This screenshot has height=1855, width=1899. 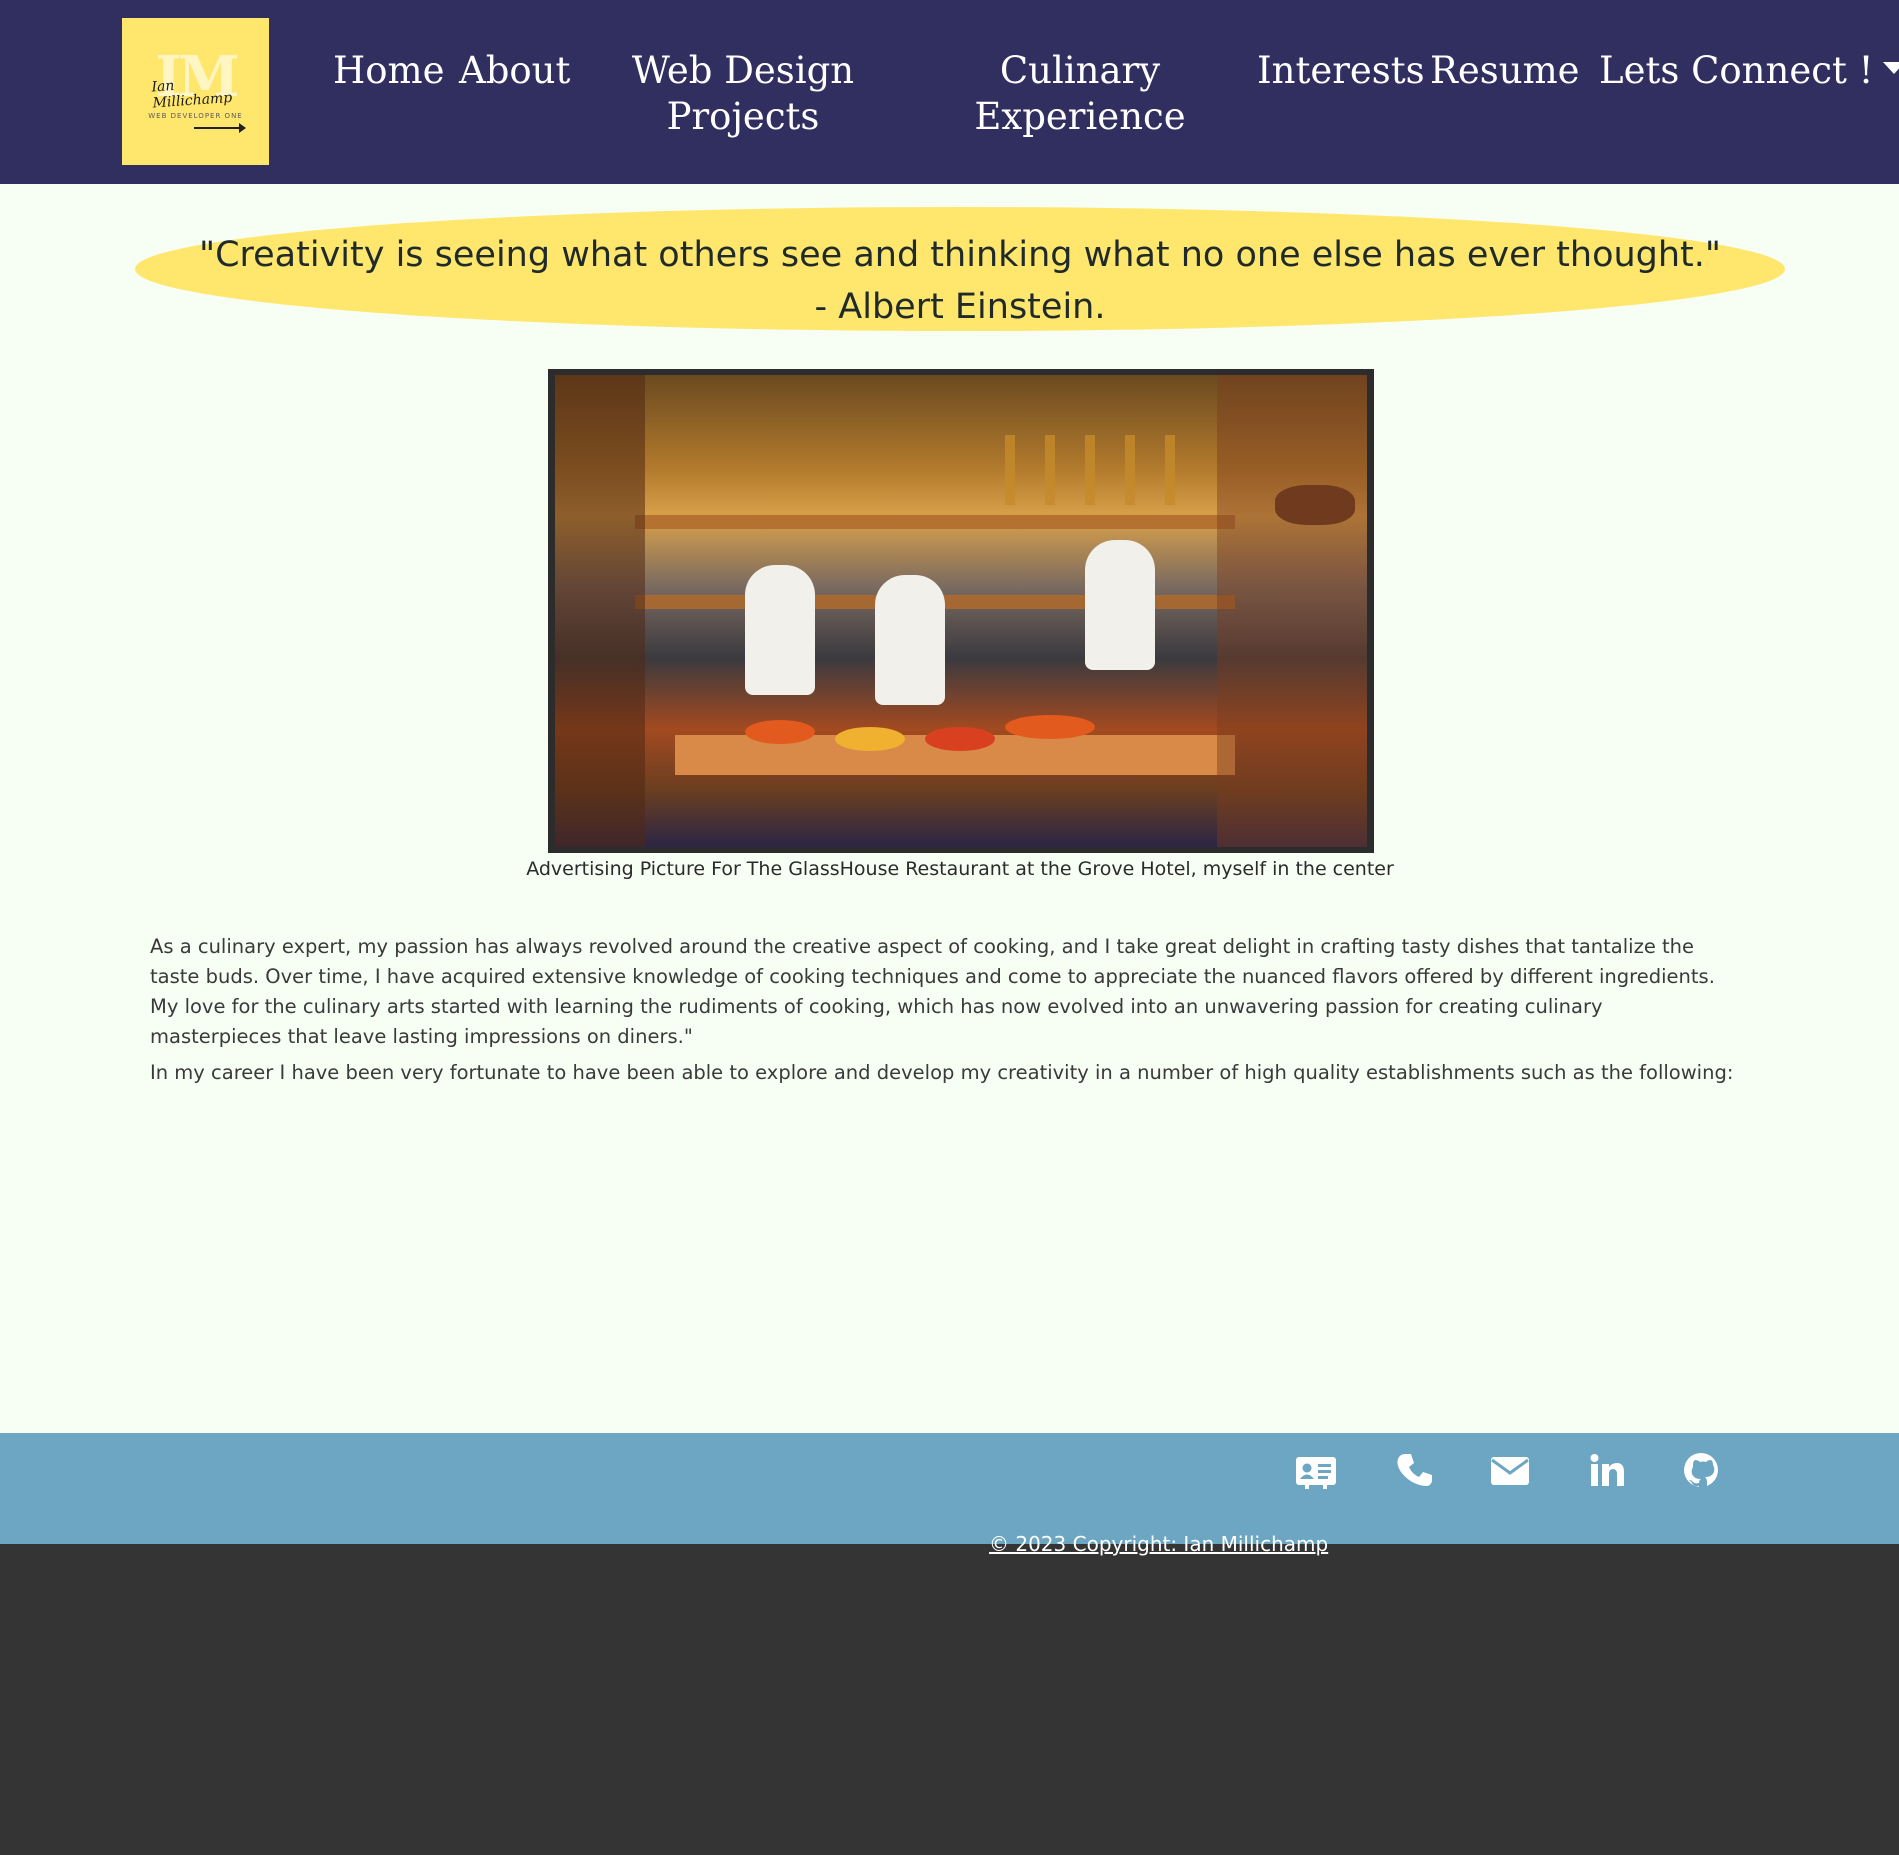 I want to click on nav-link-about: About, so click(x=514, y=71).